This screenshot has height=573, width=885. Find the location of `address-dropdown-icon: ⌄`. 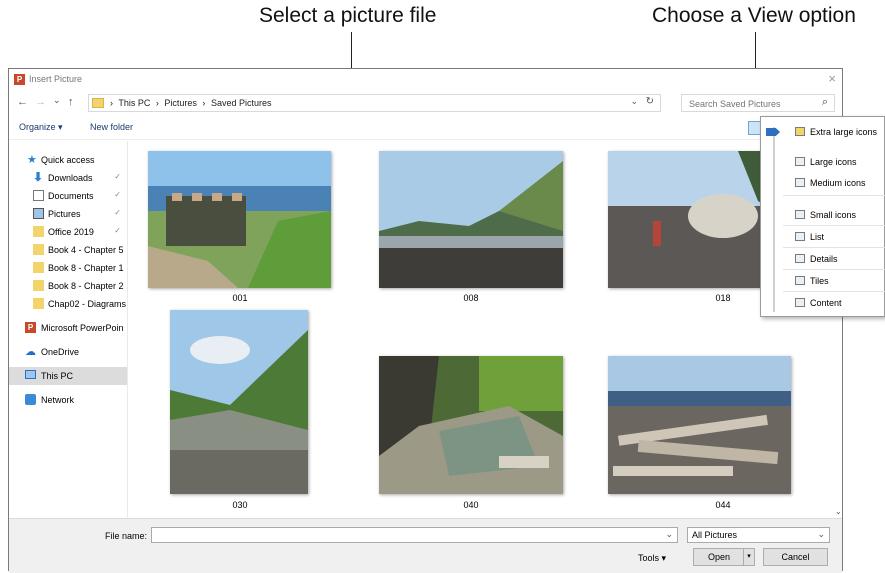

address-dropdown-icon: ⌄ is located at coordinates (634, 101).